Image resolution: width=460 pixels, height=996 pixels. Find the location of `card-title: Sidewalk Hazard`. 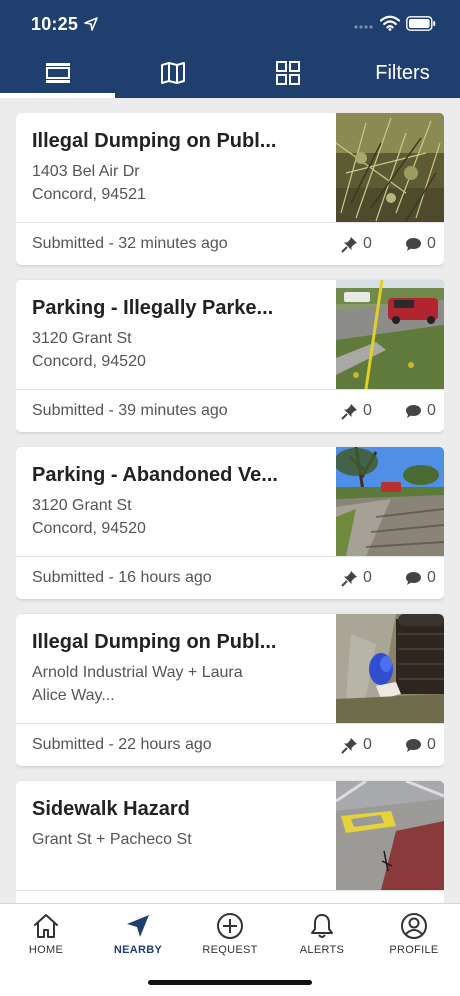

card-title: Sidewalk Hazard is located at coordinates (111, 809).